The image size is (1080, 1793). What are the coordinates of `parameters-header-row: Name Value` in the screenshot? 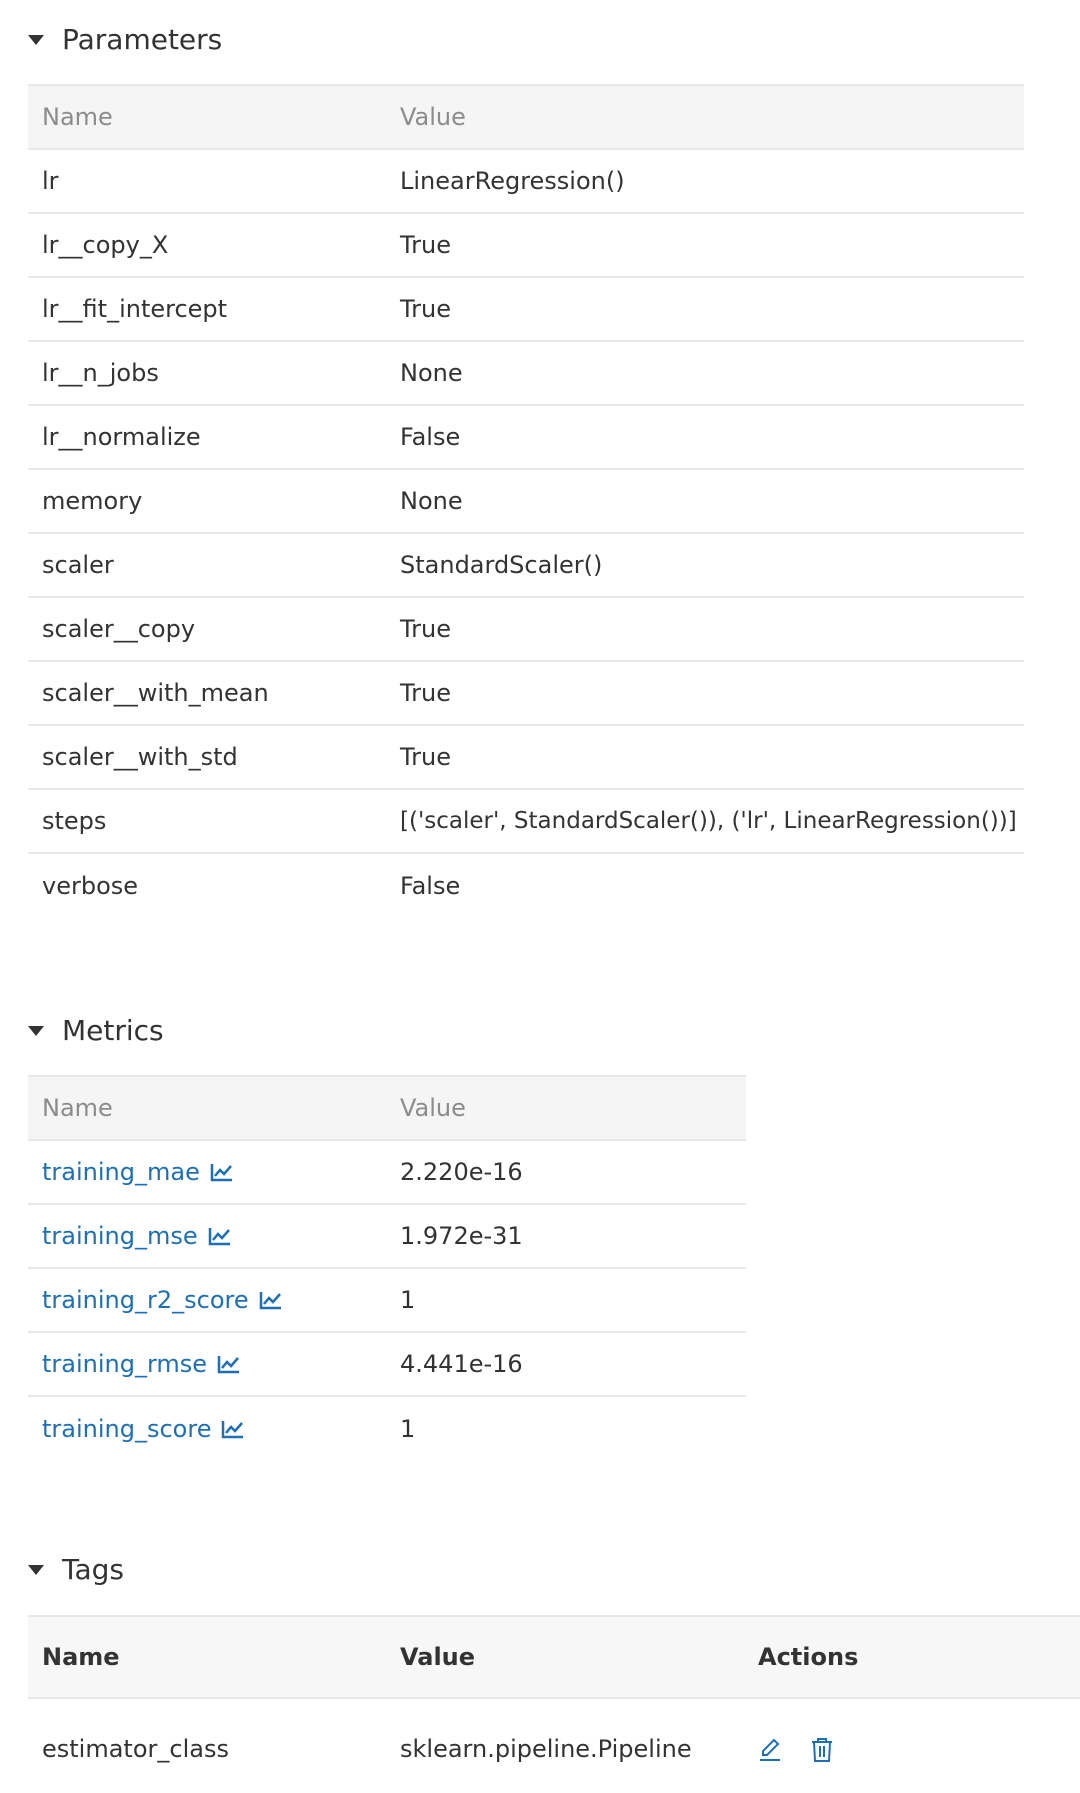 It's located at (526, 117).